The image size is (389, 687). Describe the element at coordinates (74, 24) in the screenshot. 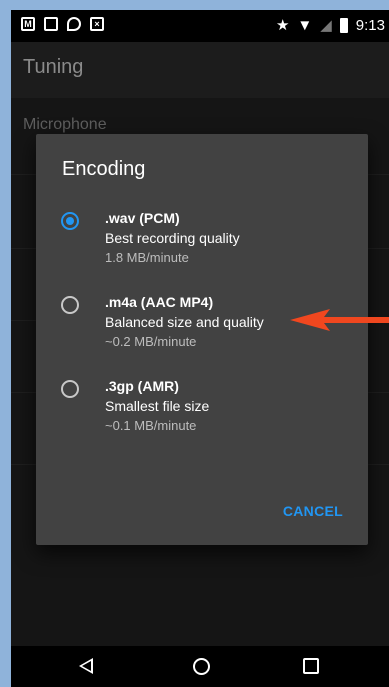

I see `location-pin-icon` at that location.